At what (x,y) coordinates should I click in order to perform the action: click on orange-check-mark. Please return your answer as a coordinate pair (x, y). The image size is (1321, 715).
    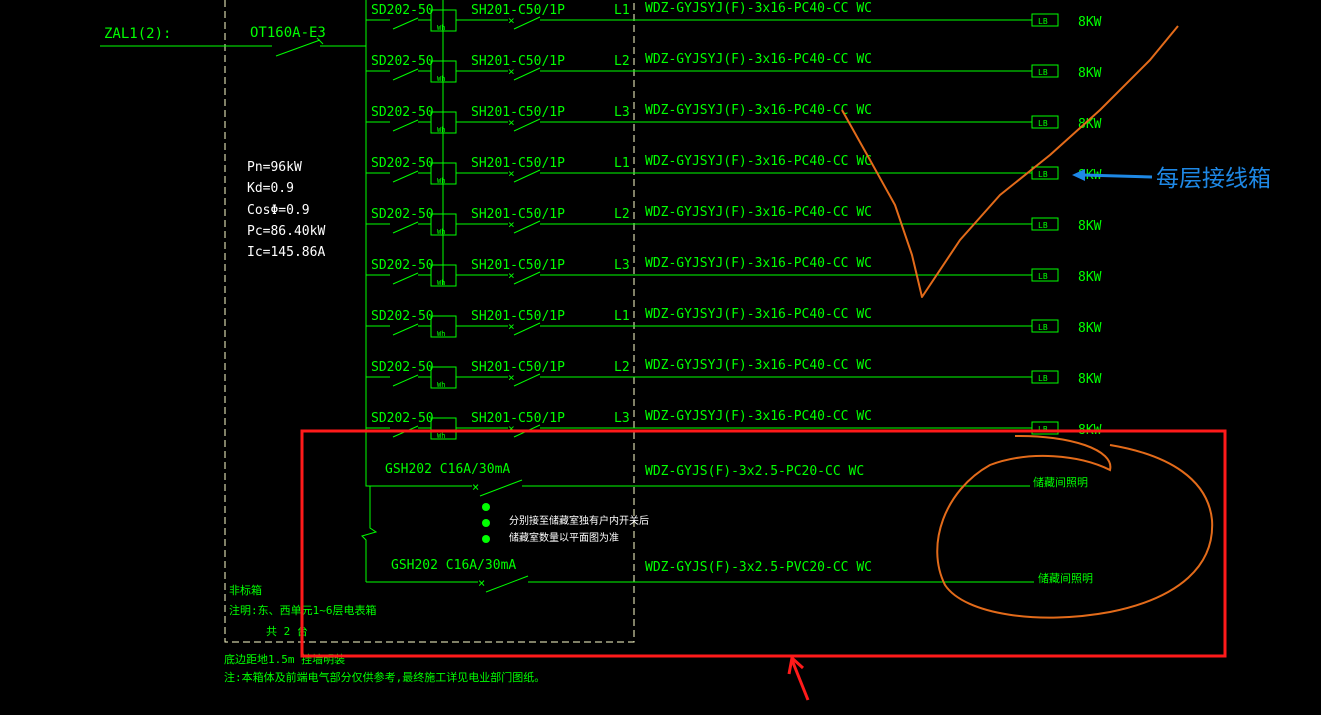
    Looking at the image, I should click on (1010, 161).